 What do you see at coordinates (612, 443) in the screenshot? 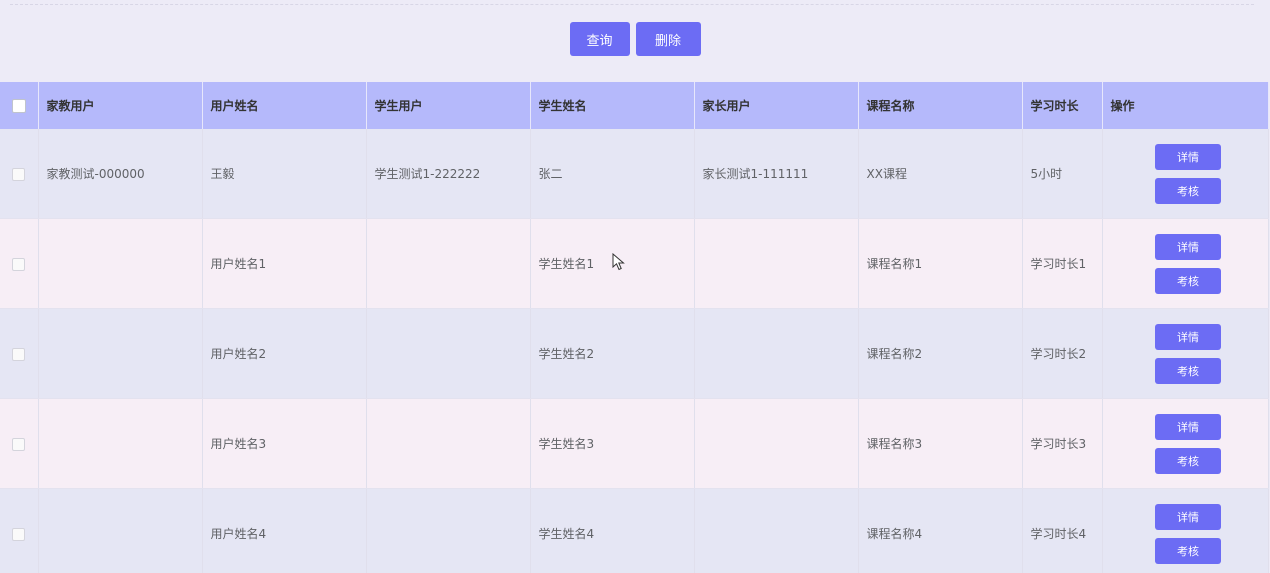
I see `cell-student-name: 学生姓名3` at bounding box center [612, 443].